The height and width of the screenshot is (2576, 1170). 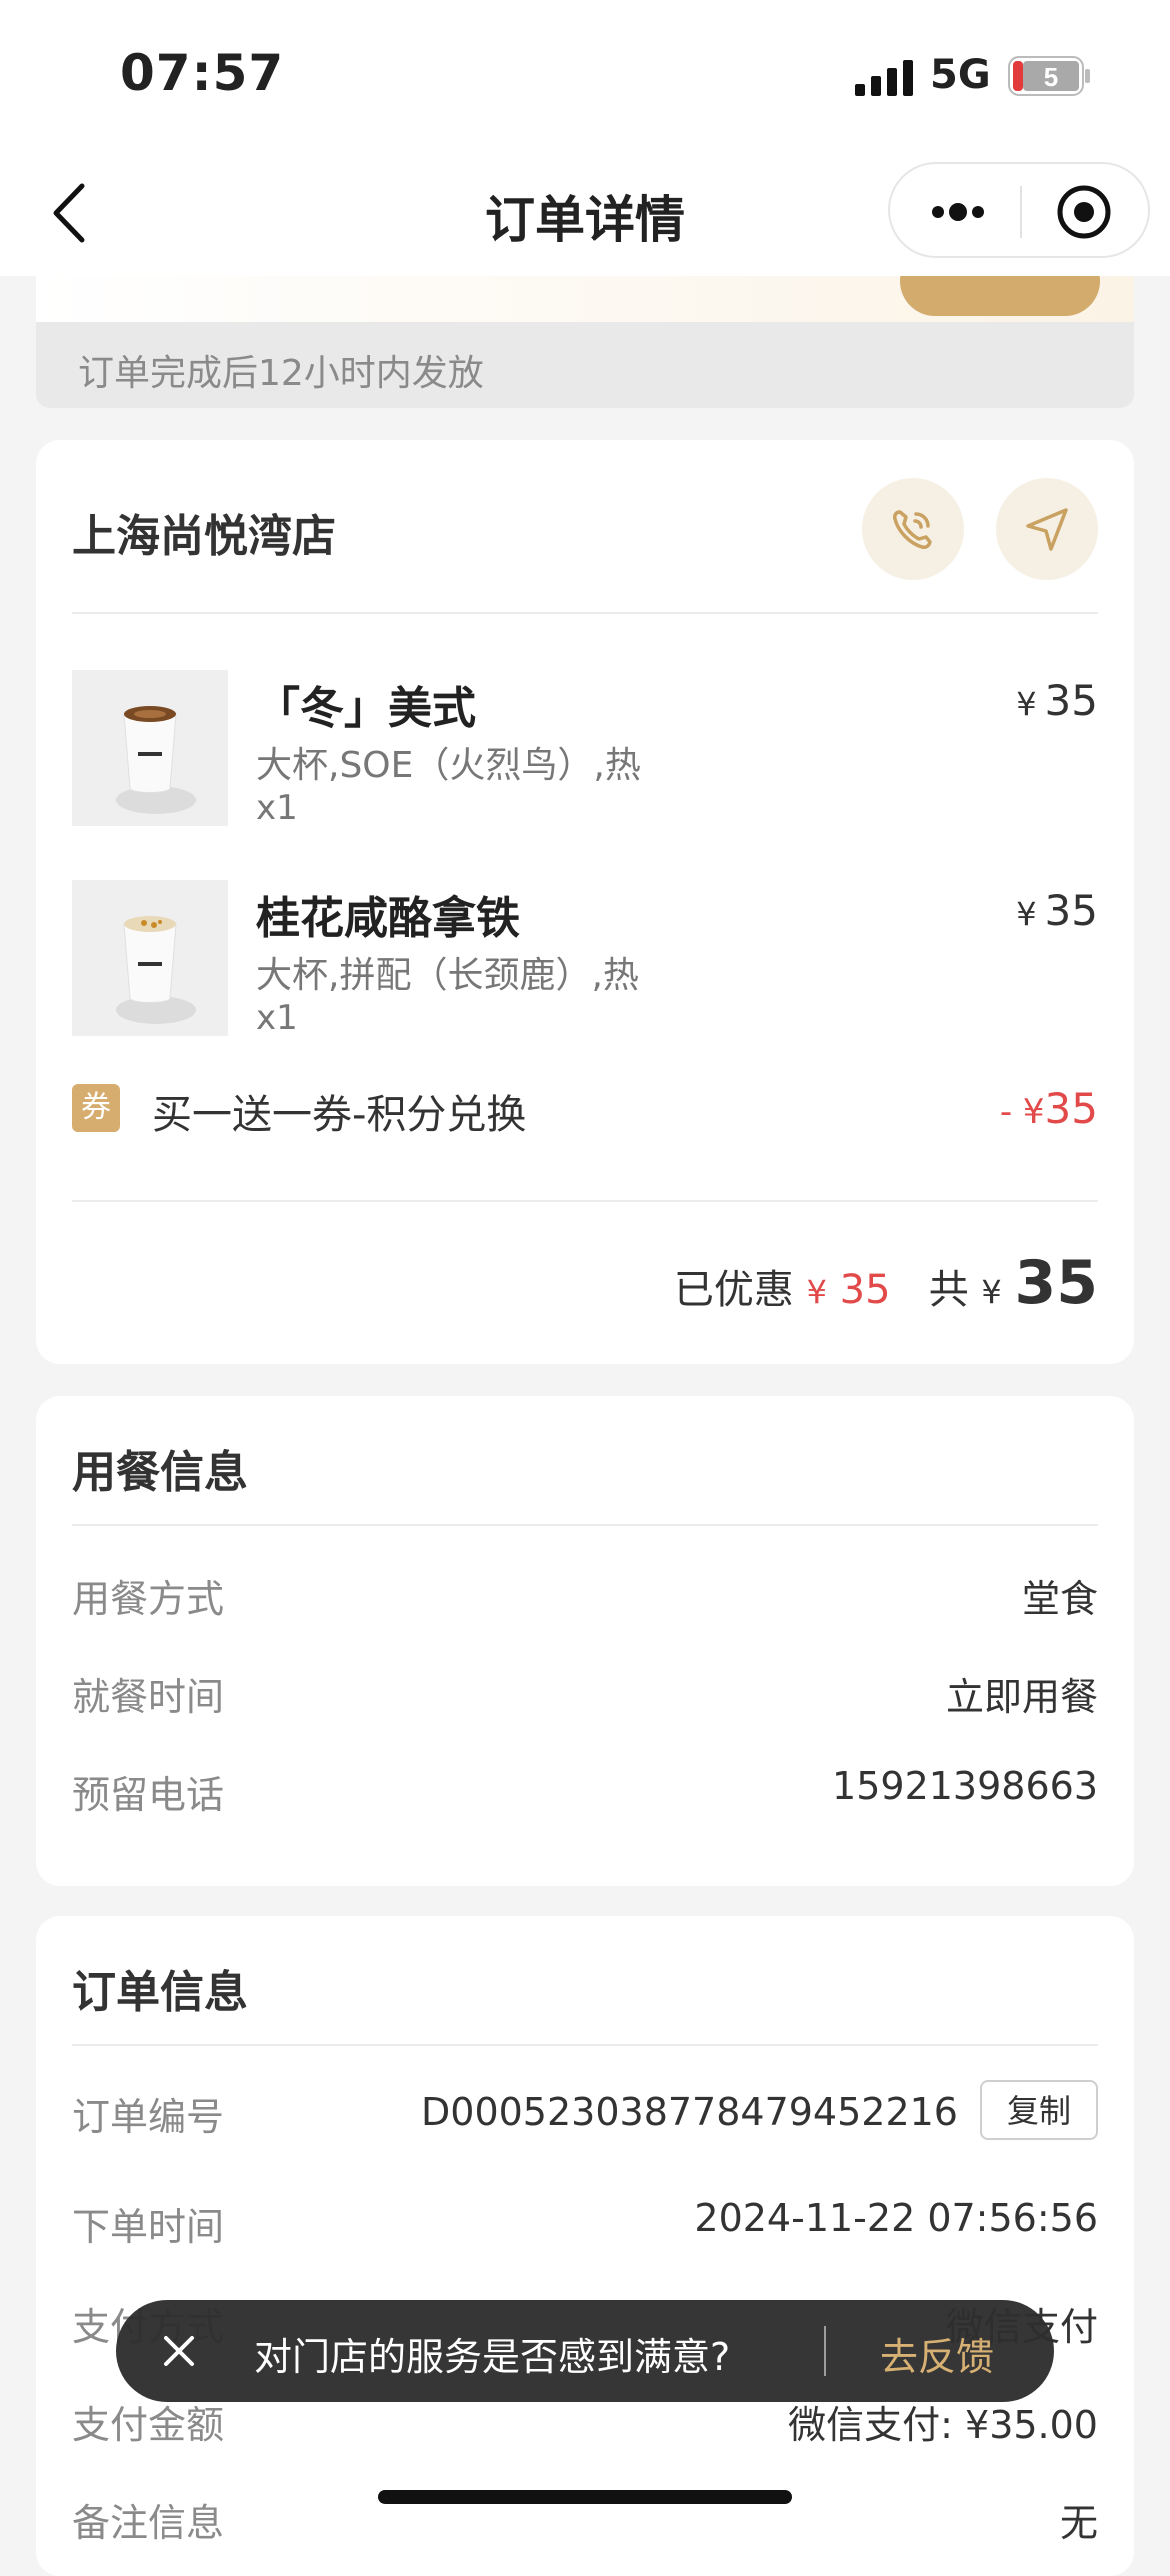 What do you see at coordinates (585, 2045) in the screenshot?
I see `order-divider` at bounding box center [585, 2045].